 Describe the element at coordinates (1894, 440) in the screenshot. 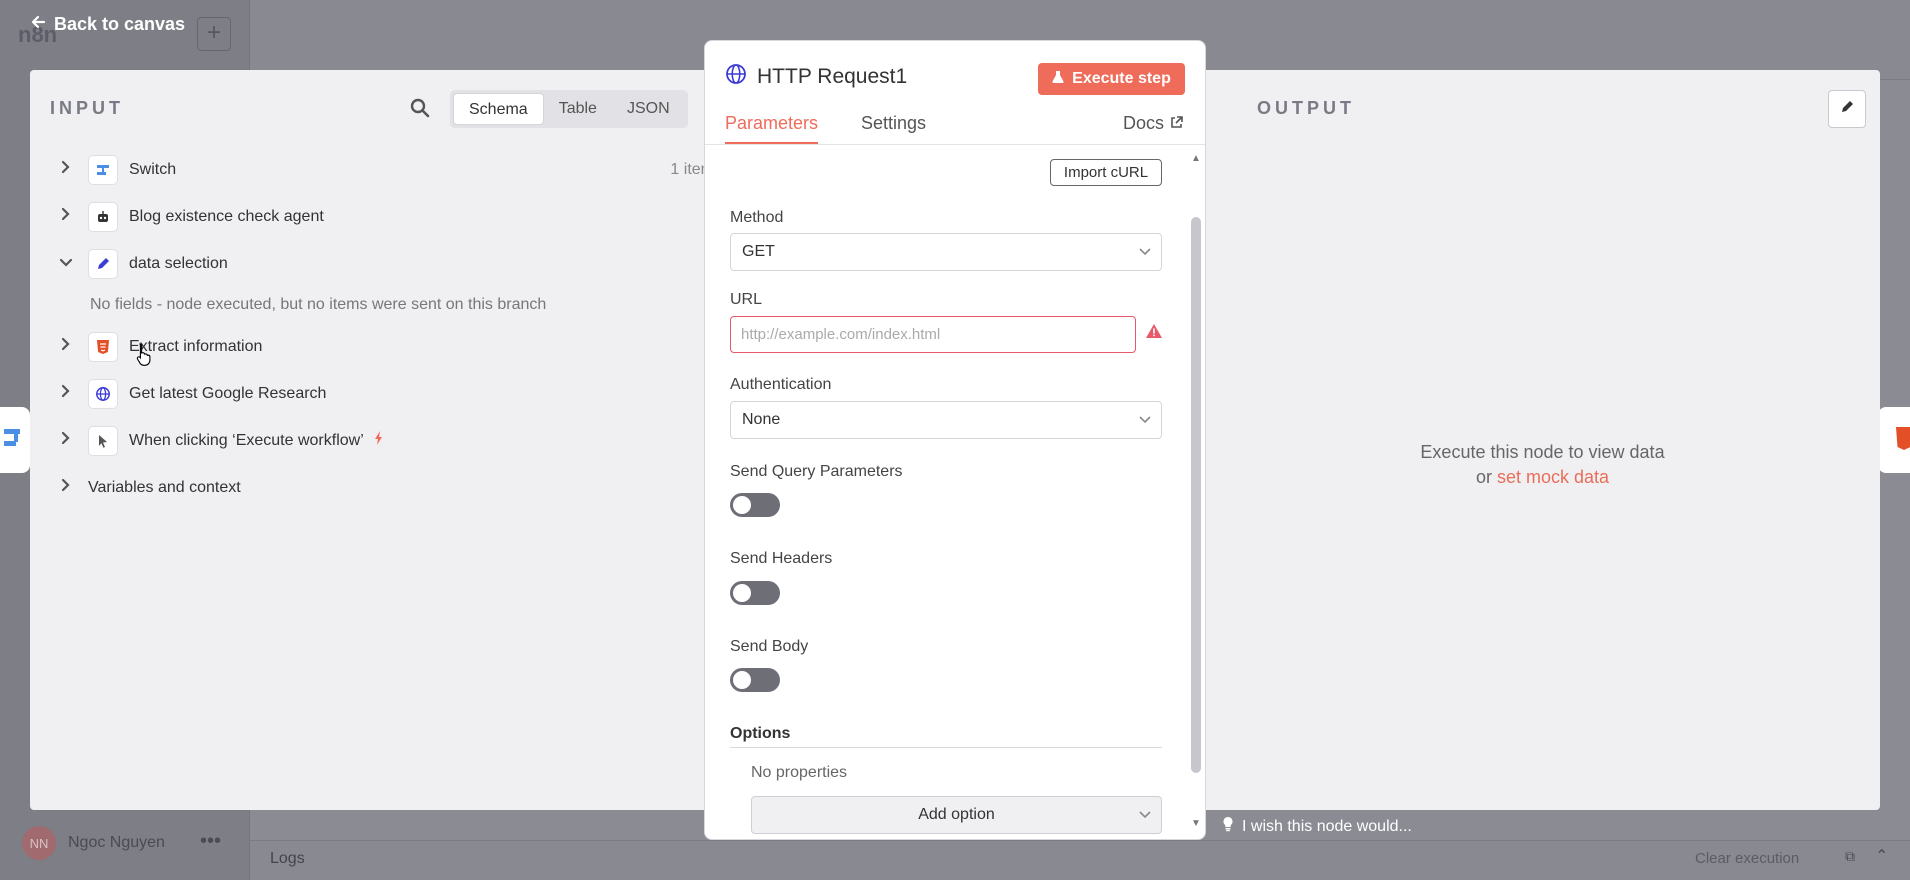

I see `next-node-stub` at that location.